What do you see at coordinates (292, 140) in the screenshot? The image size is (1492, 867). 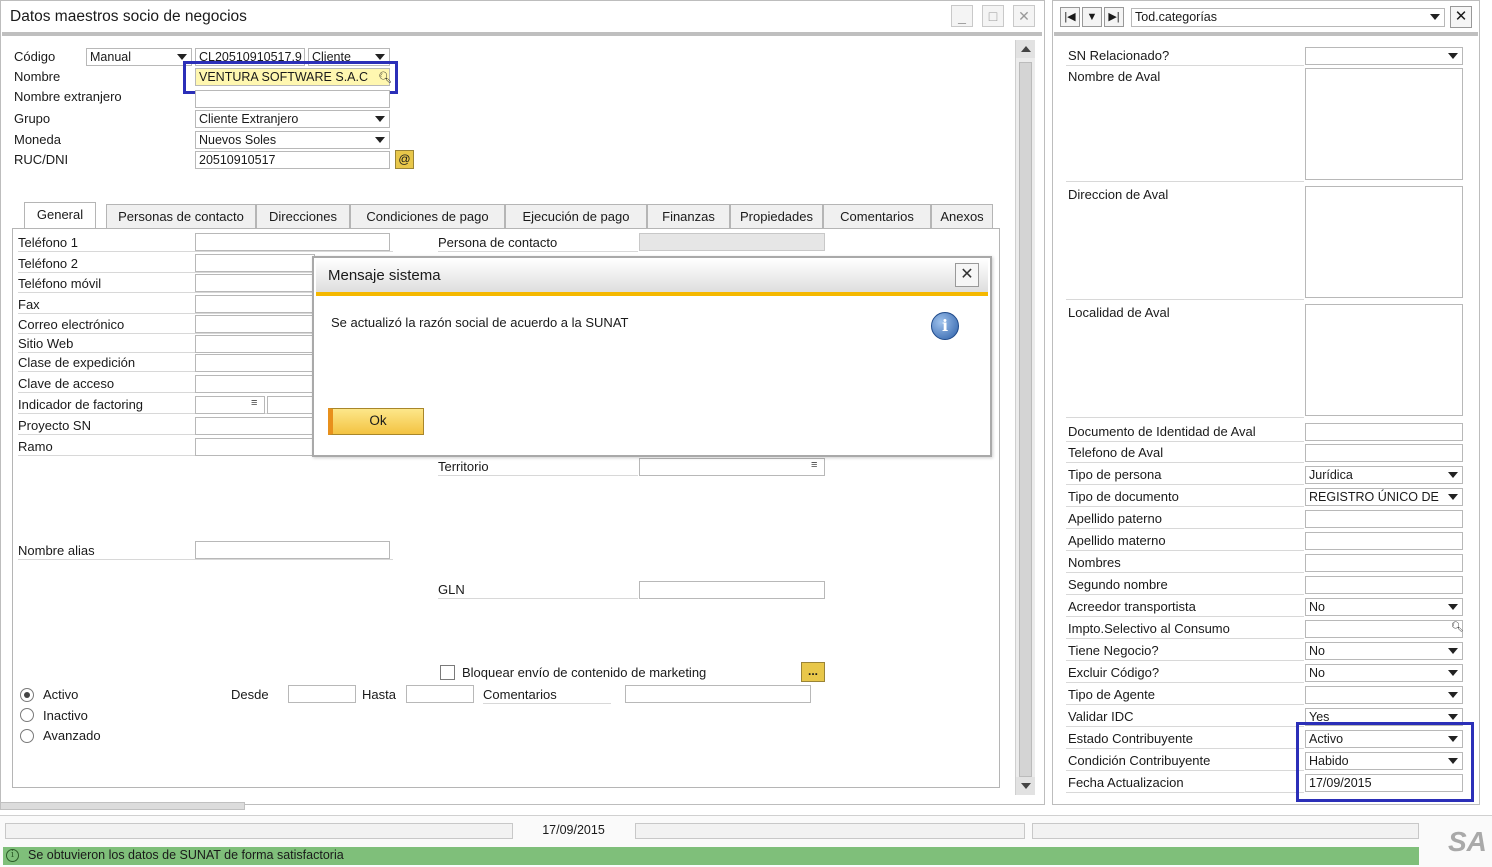 I see `moneda-select: Nuevos Soles` at bounding box center [292, 140].